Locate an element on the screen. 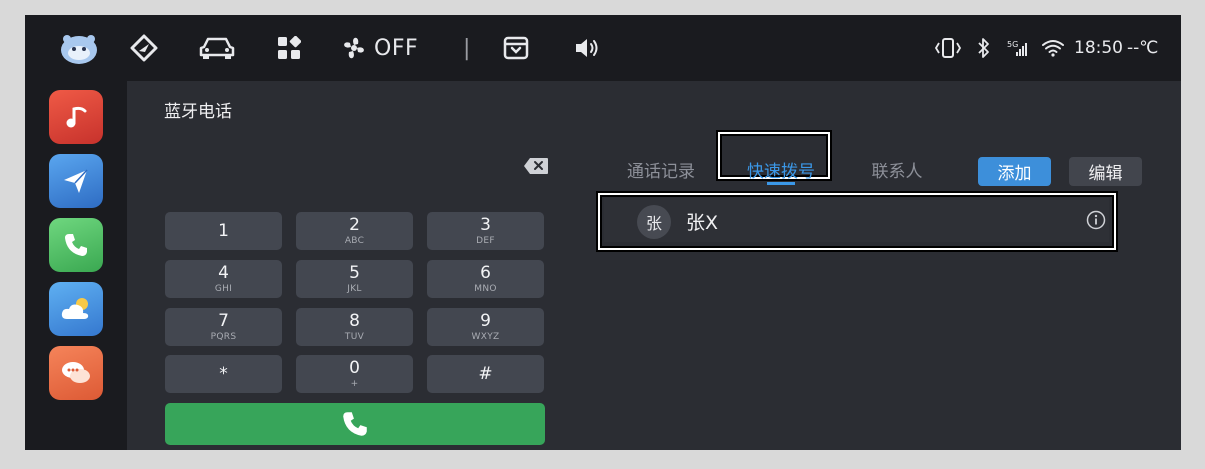  key-star: * is located at coordinates (223, 374).